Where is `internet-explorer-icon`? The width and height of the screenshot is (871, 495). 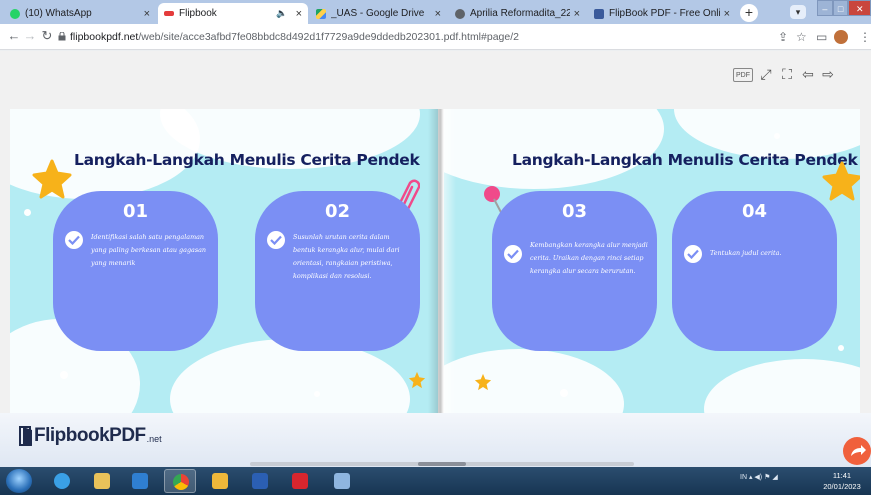 internet-explorer-icon is located at coordinates (62, 481).